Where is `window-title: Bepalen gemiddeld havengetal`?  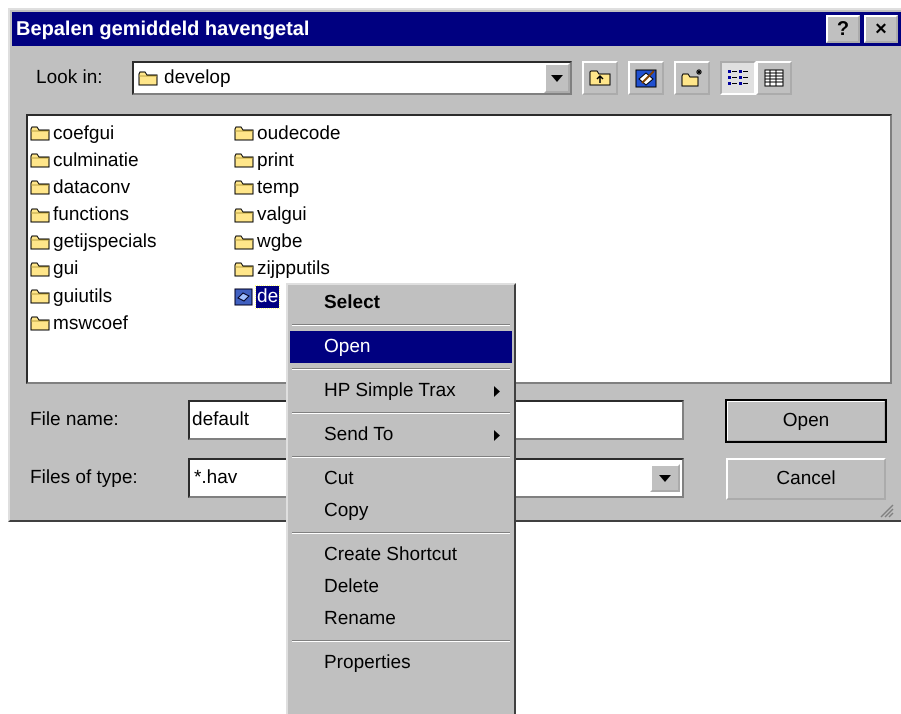 window-title: Bepalen gemiddeld havengetal is located at coordinates (163, 29).